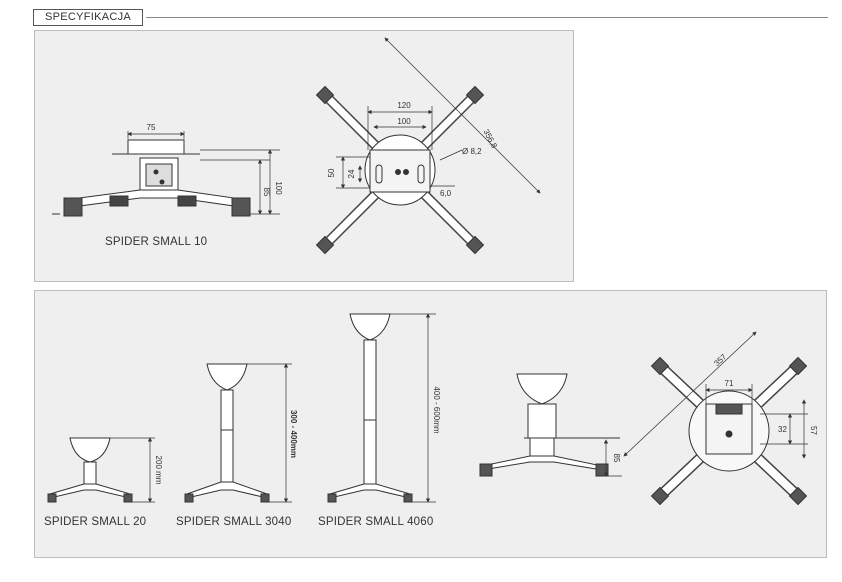 The image size is (842, 582). What do you see at coordinates (370, 408) in the screenshot?
I see `side-view-small4060` at bounding box center [370, 408].